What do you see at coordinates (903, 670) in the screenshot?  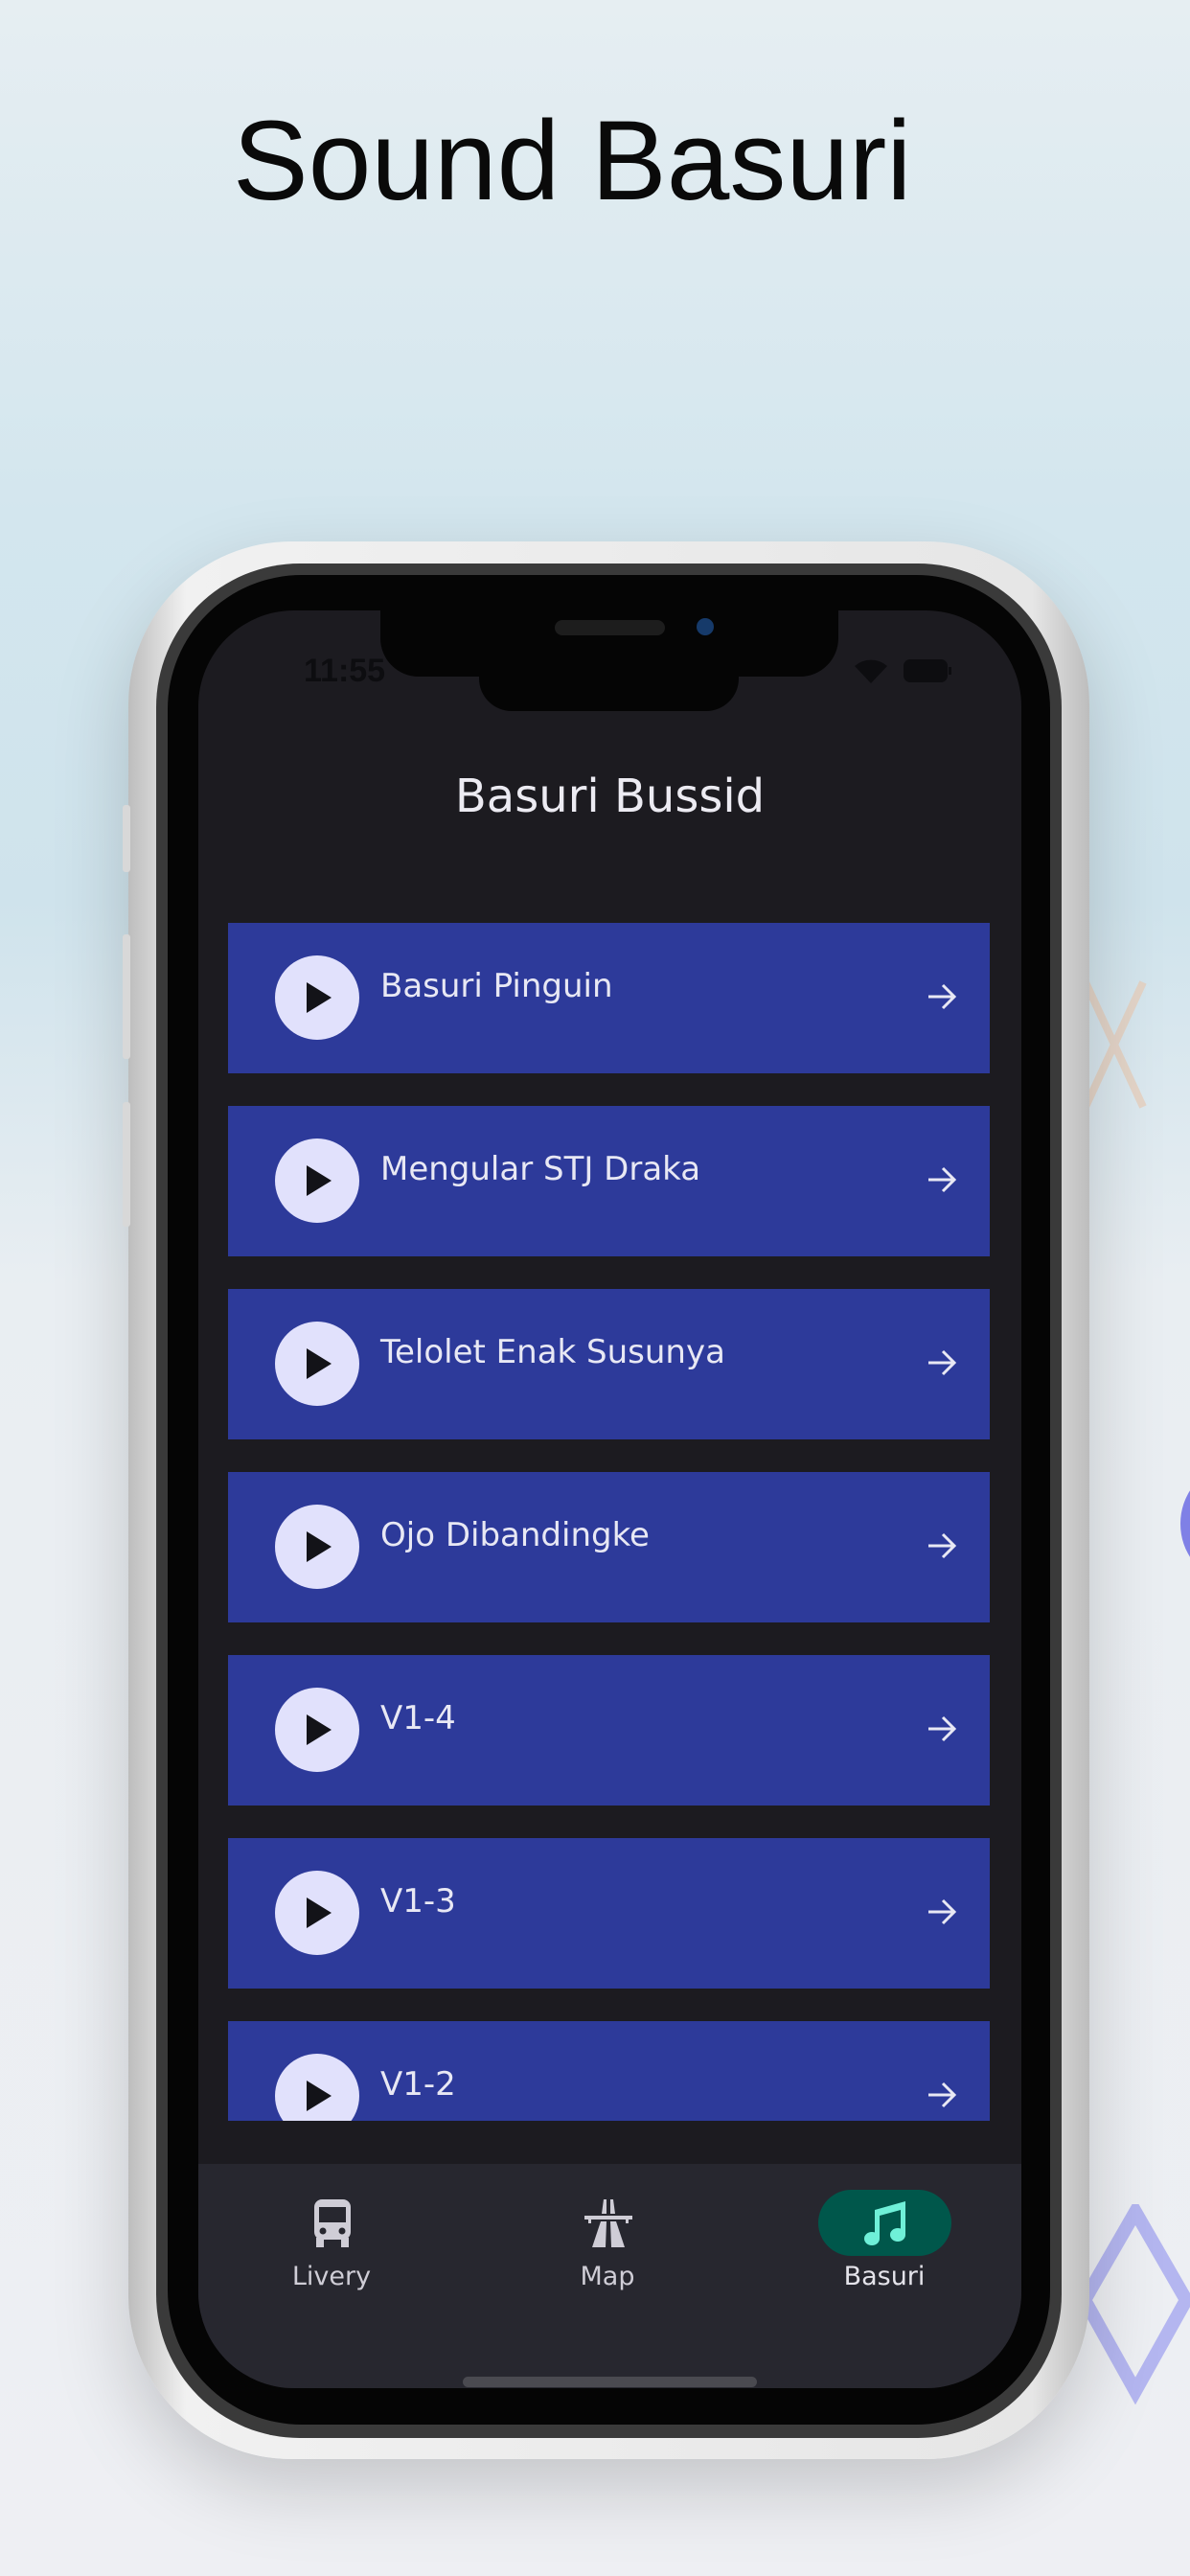 I see `status-icons` at bounding box center [903, 670].